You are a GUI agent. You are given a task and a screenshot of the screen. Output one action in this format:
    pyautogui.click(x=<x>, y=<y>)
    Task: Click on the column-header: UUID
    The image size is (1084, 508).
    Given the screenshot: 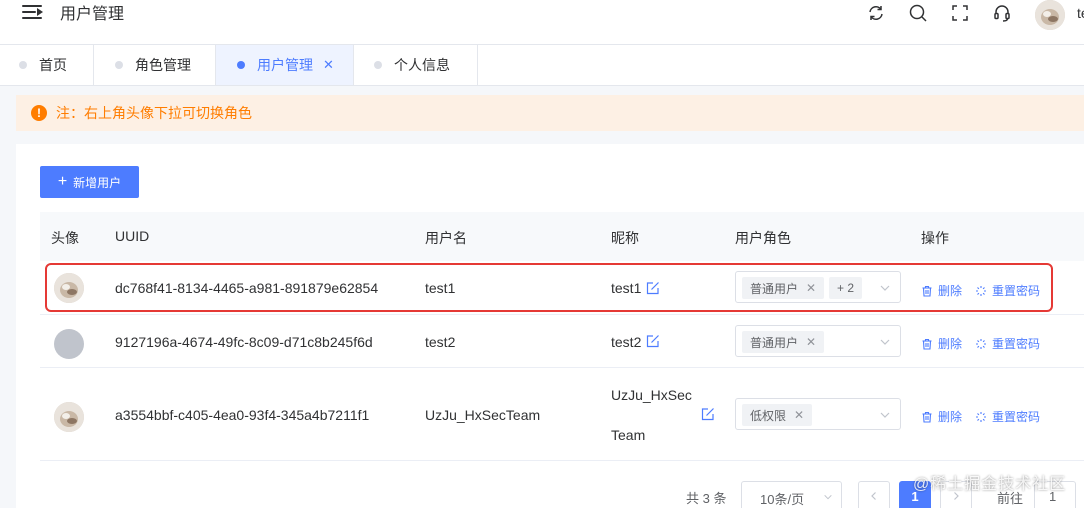 What is the action you would take?
    pyautogui.click(x=132, y=236)
    